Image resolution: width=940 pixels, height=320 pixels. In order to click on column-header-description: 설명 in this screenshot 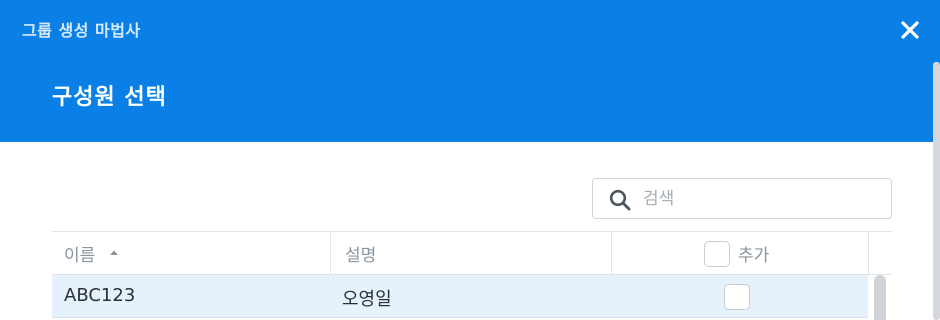, I will do `click(470, 253)`.